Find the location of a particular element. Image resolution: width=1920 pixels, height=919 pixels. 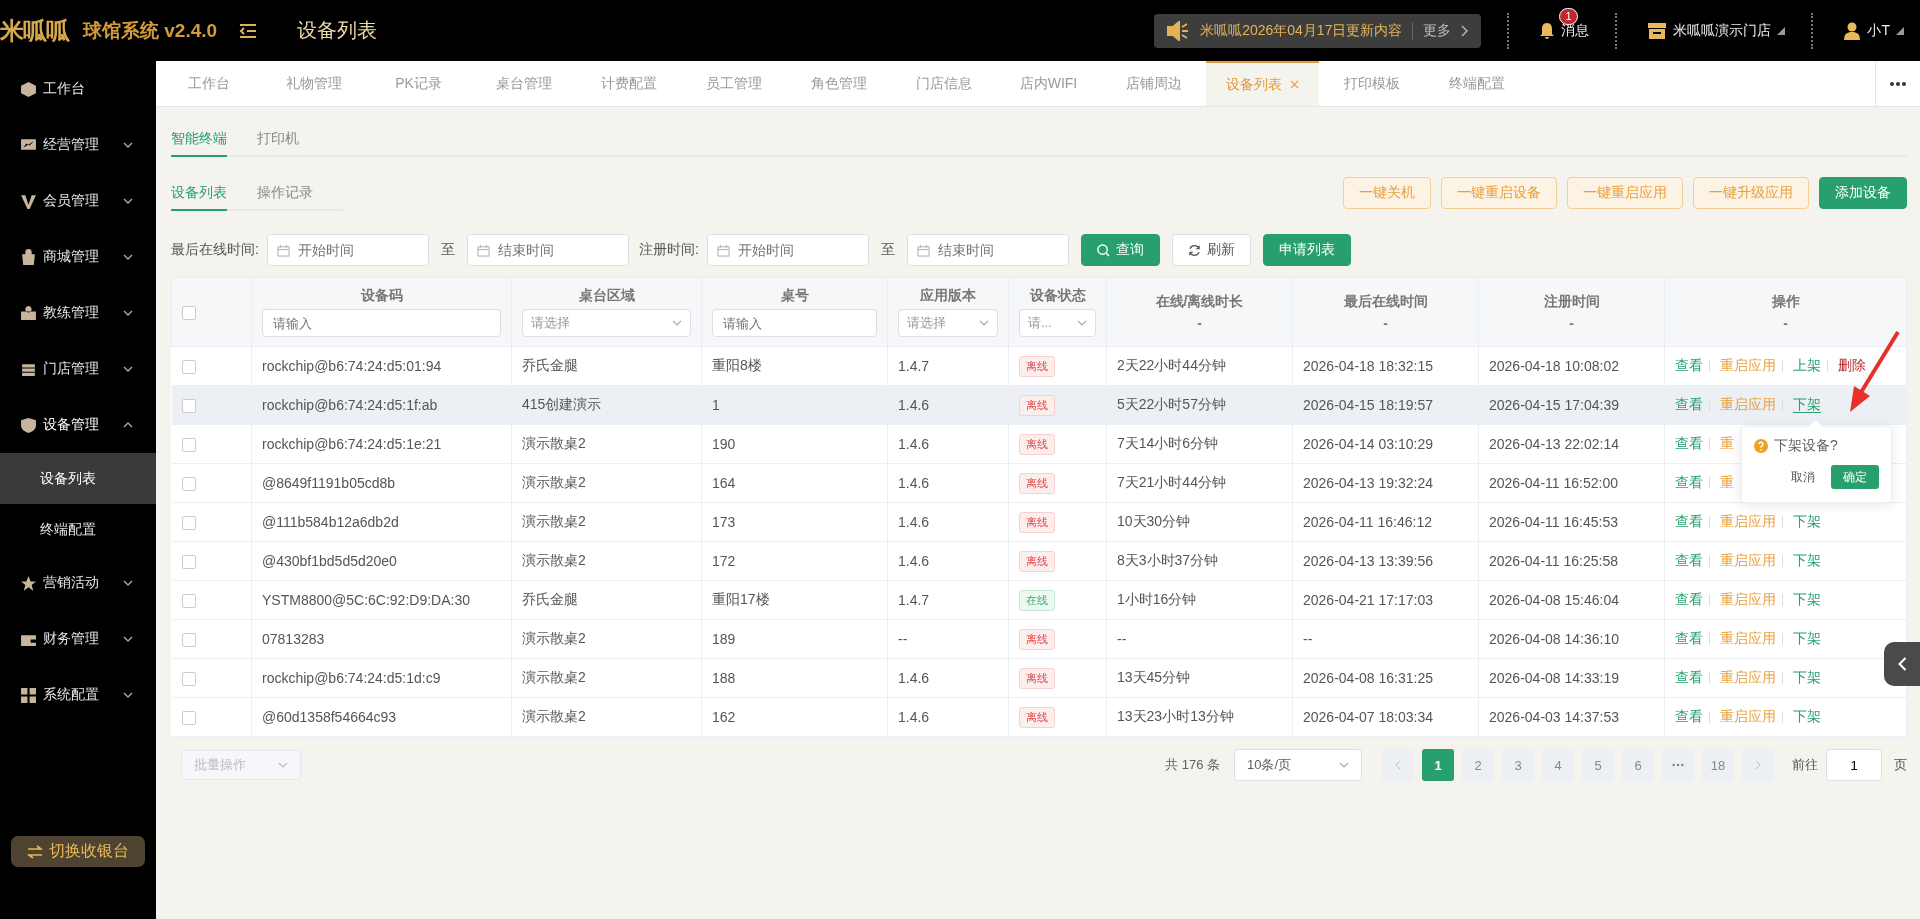

refresh-button: 刷新 is located at coordinates (1211, 250).